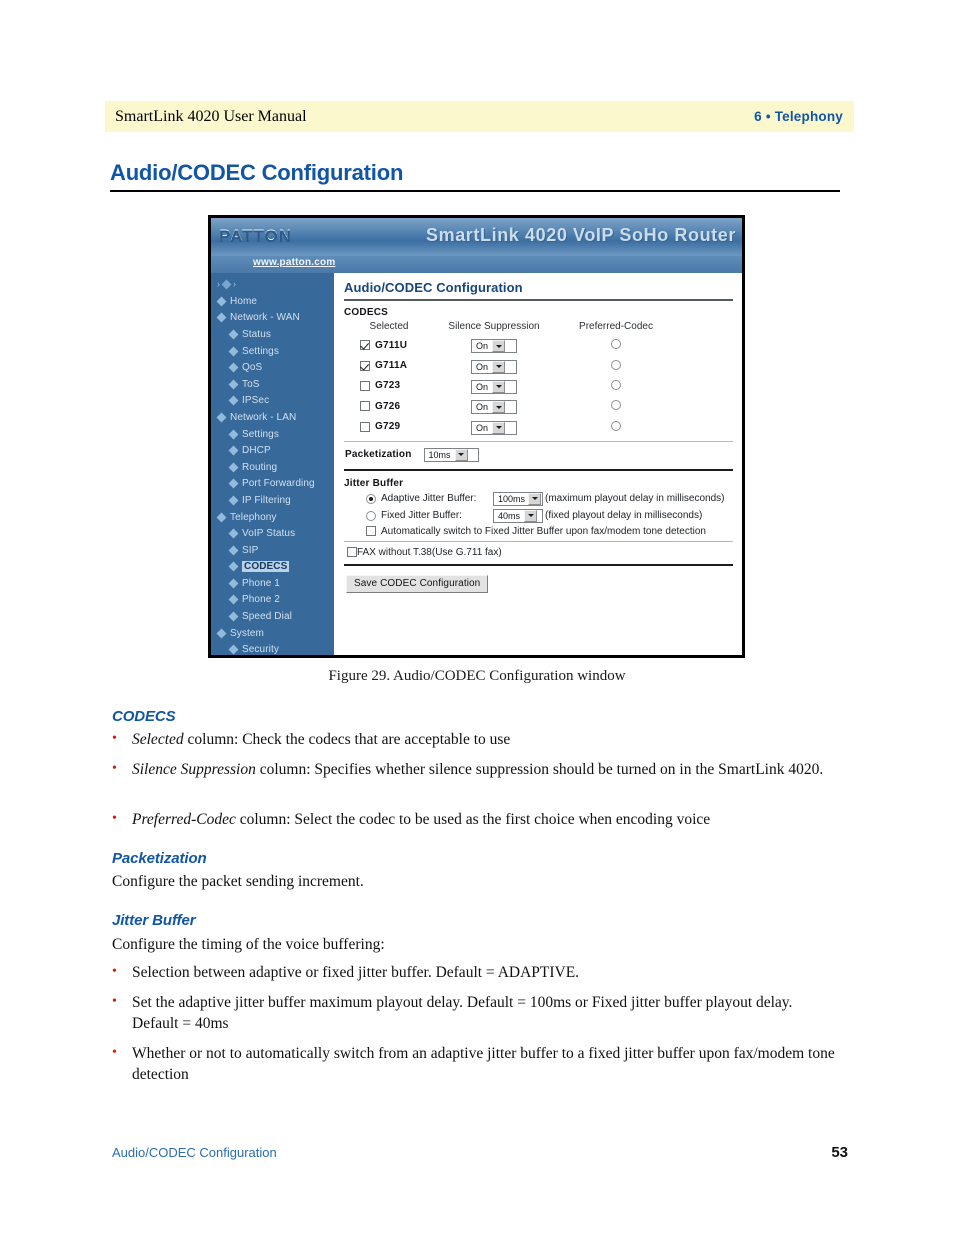 This screenshot has width=954, height=1235. I want to click on adaptive-jitter-label: Adaptive Jitter Buffer:, so click(429, 499).